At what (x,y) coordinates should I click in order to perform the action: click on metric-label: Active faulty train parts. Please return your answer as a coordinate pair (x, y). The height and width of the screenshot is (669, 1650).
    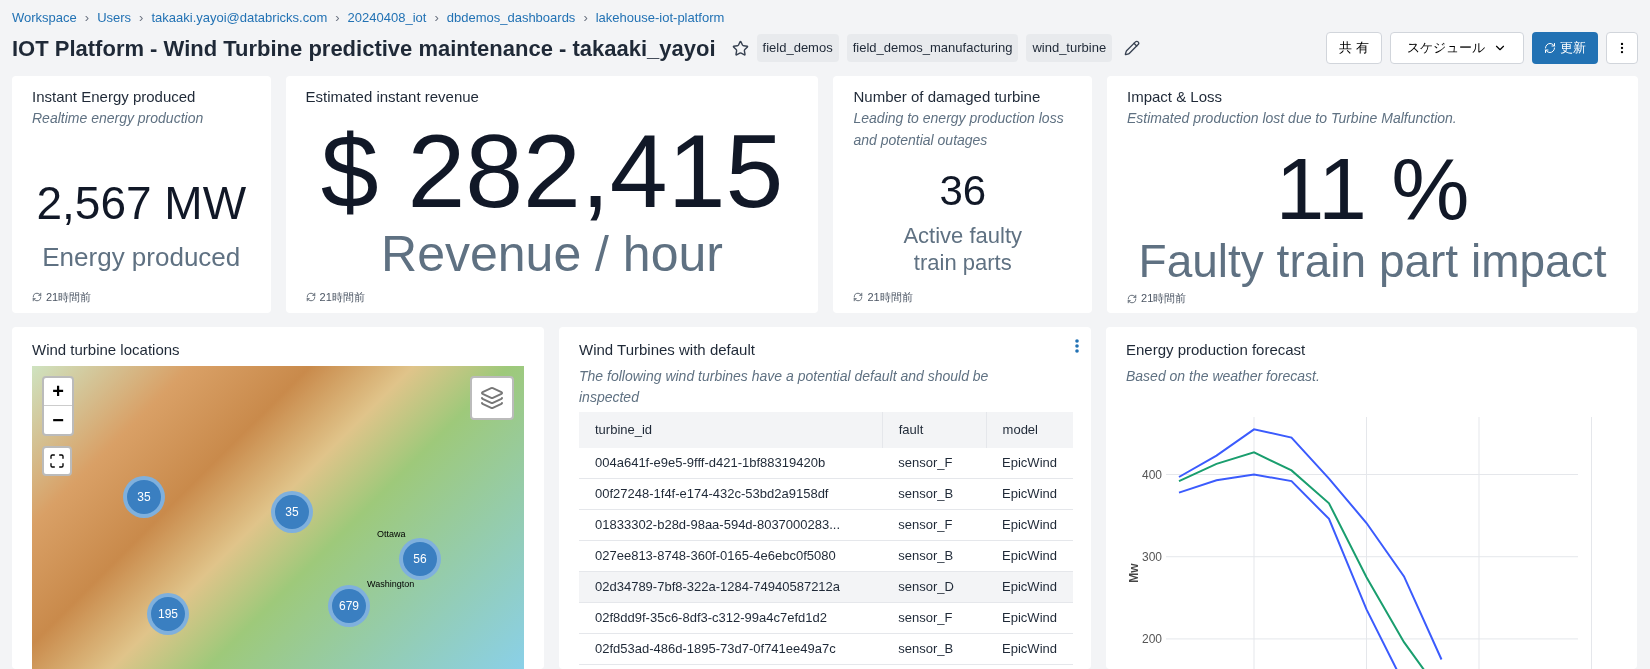
    Looking at the image, I should click on (963, 249).